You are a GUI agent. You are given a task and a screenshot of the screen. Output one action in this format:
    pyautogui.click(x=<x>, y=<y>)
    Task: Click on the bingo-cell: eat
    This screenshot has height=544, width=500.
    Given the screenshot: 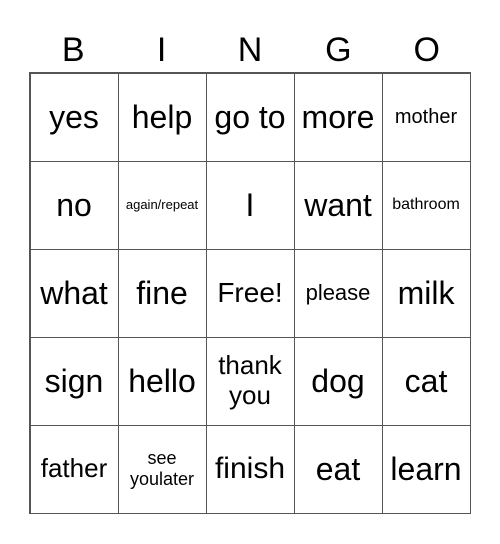 What is the action you would take?
    pyautogui.click(x=338, y=469)
    